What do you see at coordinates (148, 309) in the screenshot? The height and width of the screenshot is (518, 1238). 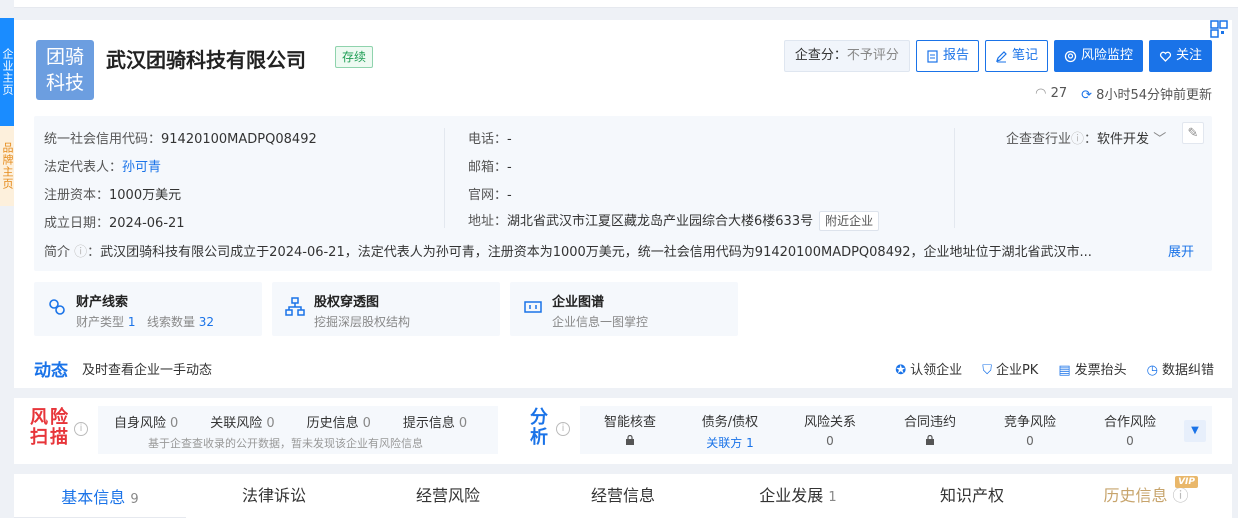 I see `property-clues-card: 财产线索 财产类型 1 线索数量 32` at bounding box center [148, 309].